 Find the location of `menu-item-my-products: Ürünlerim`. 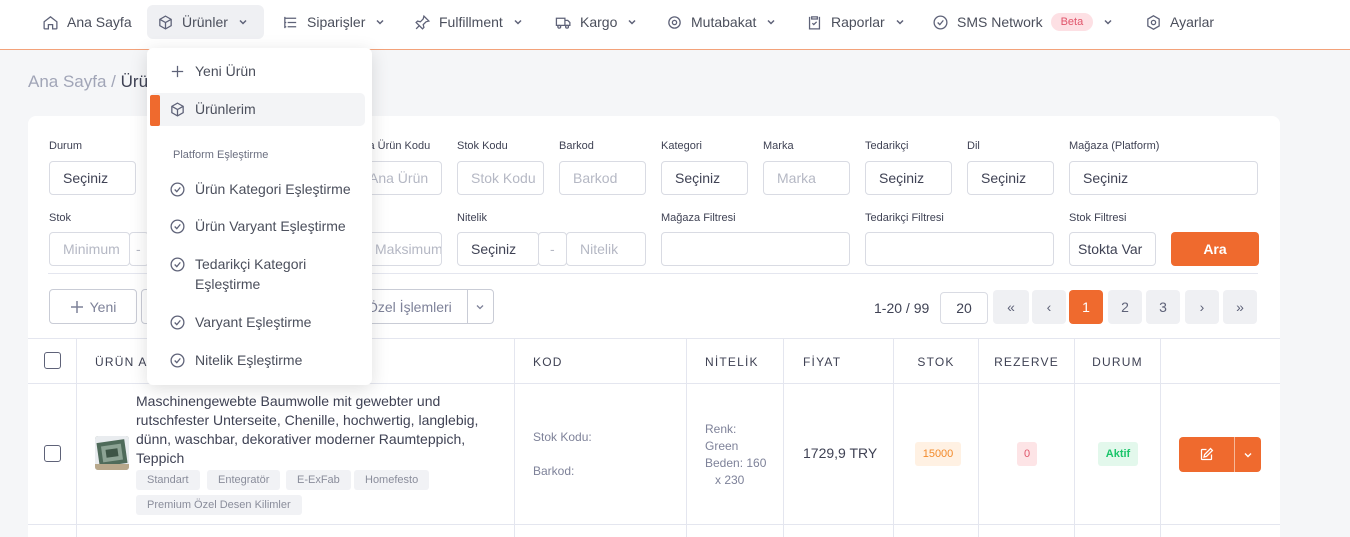

menu-item-my-products: Ürünlerim is located at coordinates (259, 109).